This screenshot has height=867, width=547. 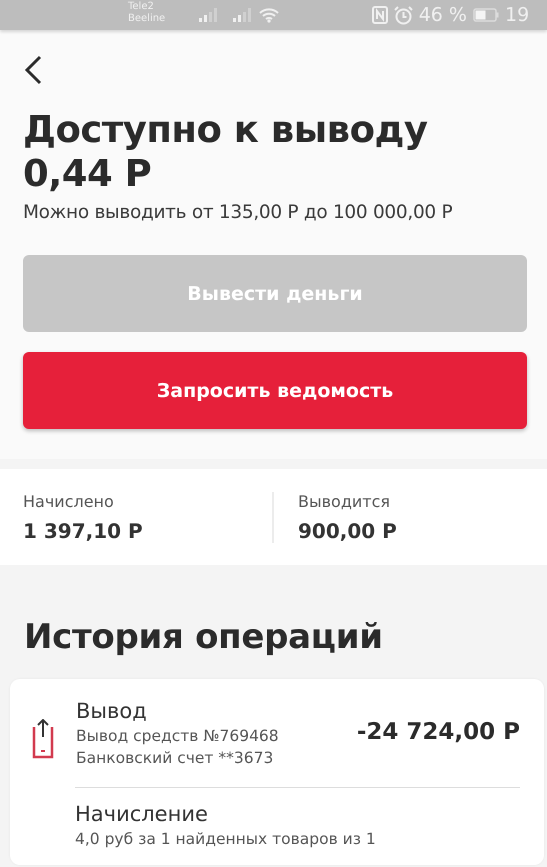 What do you see at coordinates (204, 637) in the screenshot?
I see `section-title: История операций` at bounding box center [204, 637].